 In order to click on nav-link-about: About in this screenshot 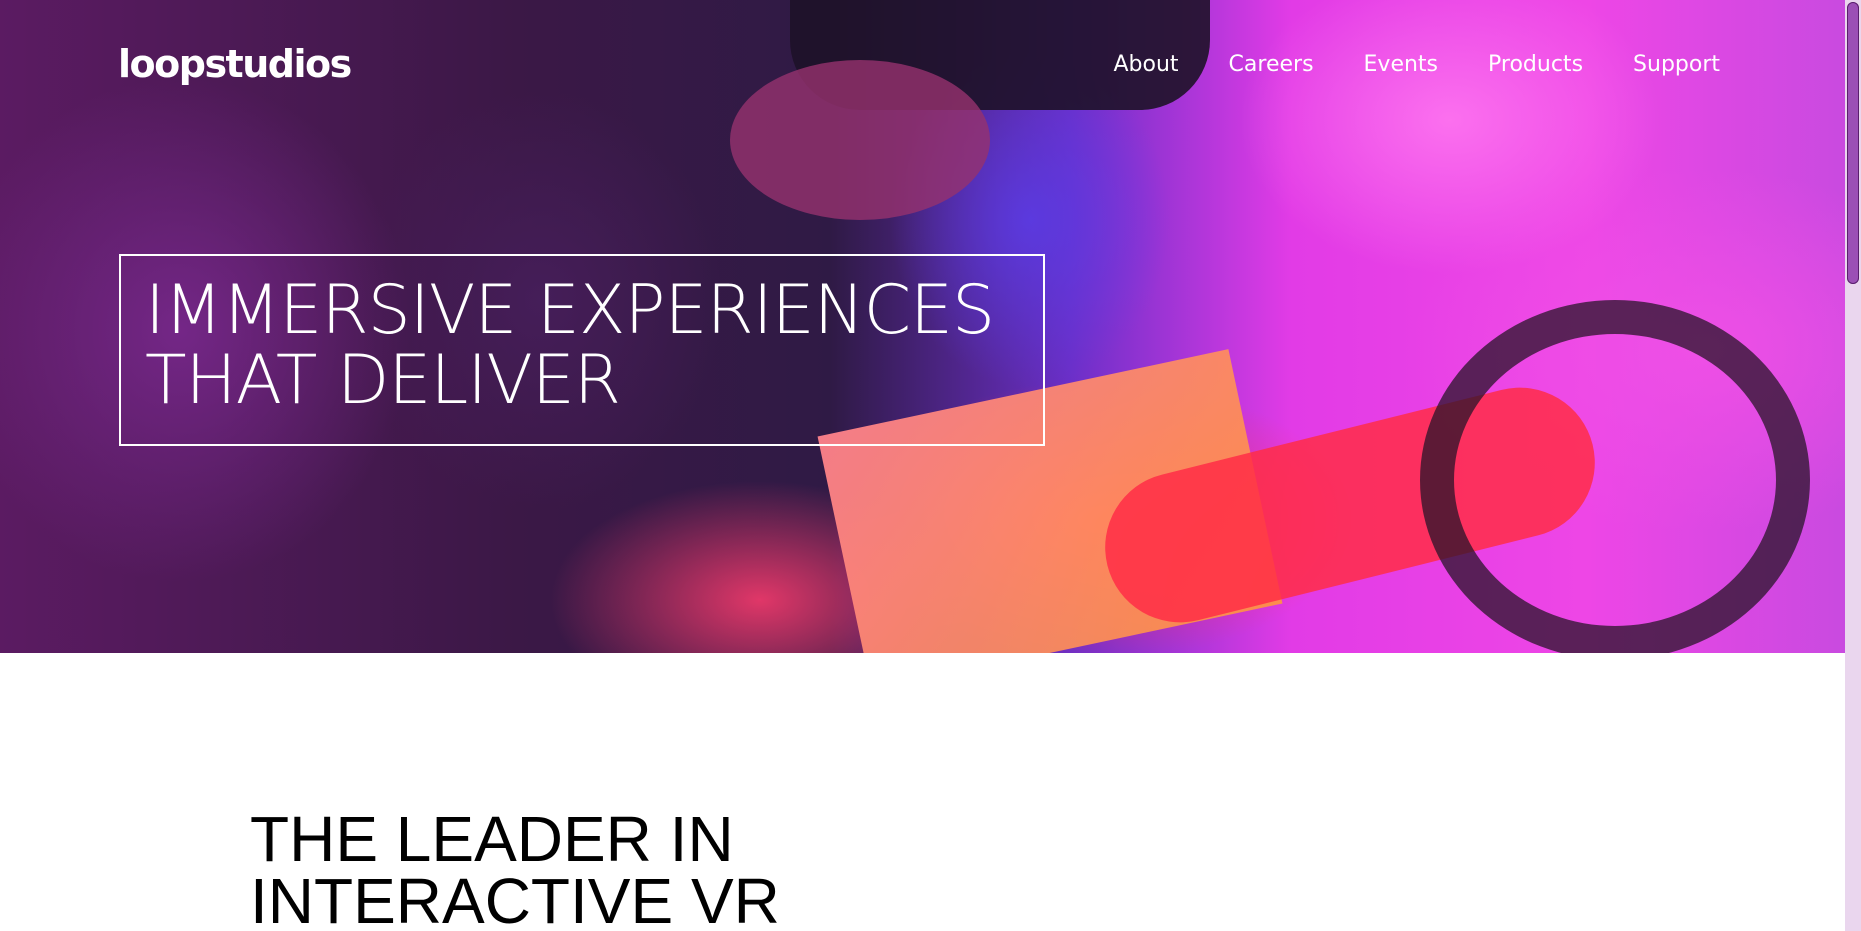, I will do `click(1146, 64)`.